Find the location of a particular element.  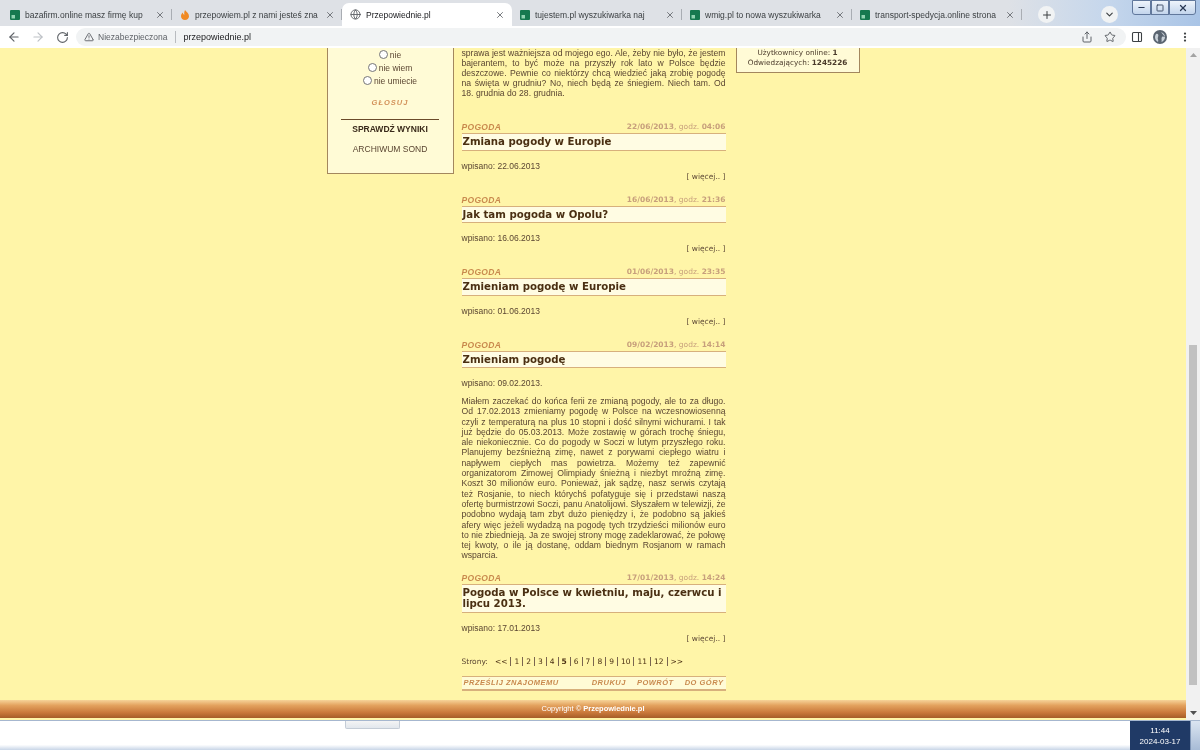

share-icon is located at coordinates (1087, 37).